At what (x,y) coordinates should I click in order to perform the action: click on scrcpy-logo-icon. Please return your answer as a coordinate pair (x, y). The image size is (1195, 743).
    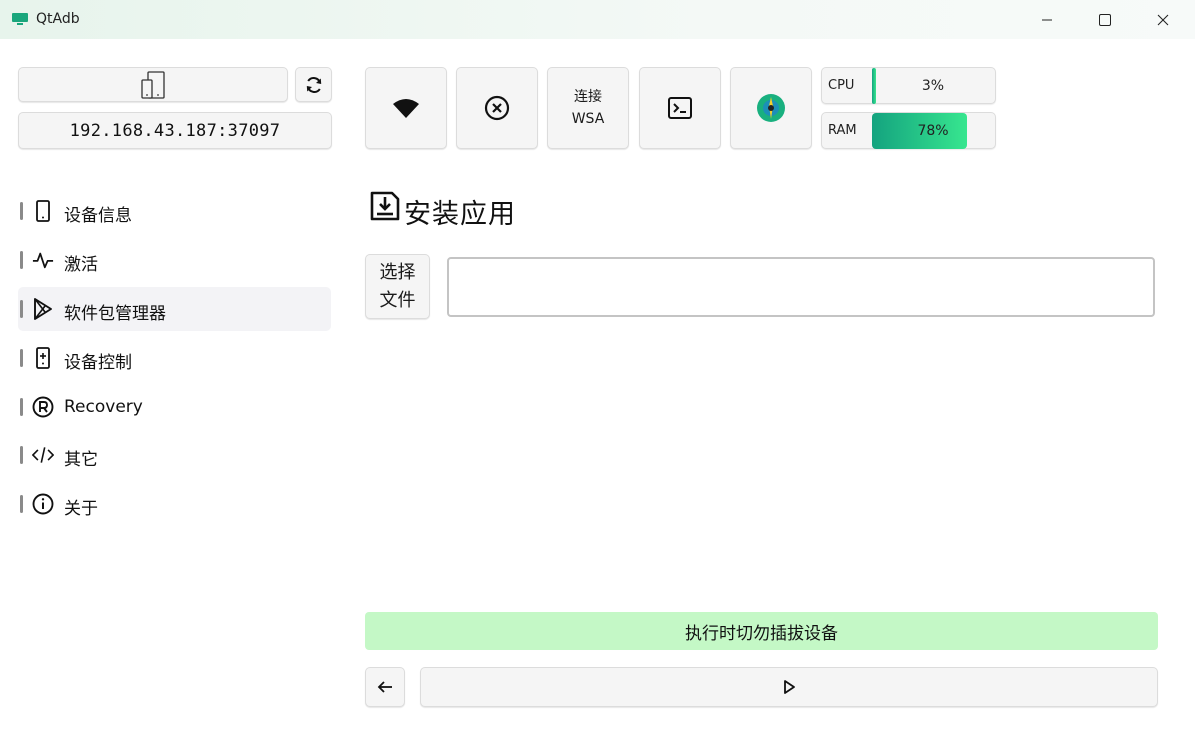
    Looking at the image, I should click on (771, 108).